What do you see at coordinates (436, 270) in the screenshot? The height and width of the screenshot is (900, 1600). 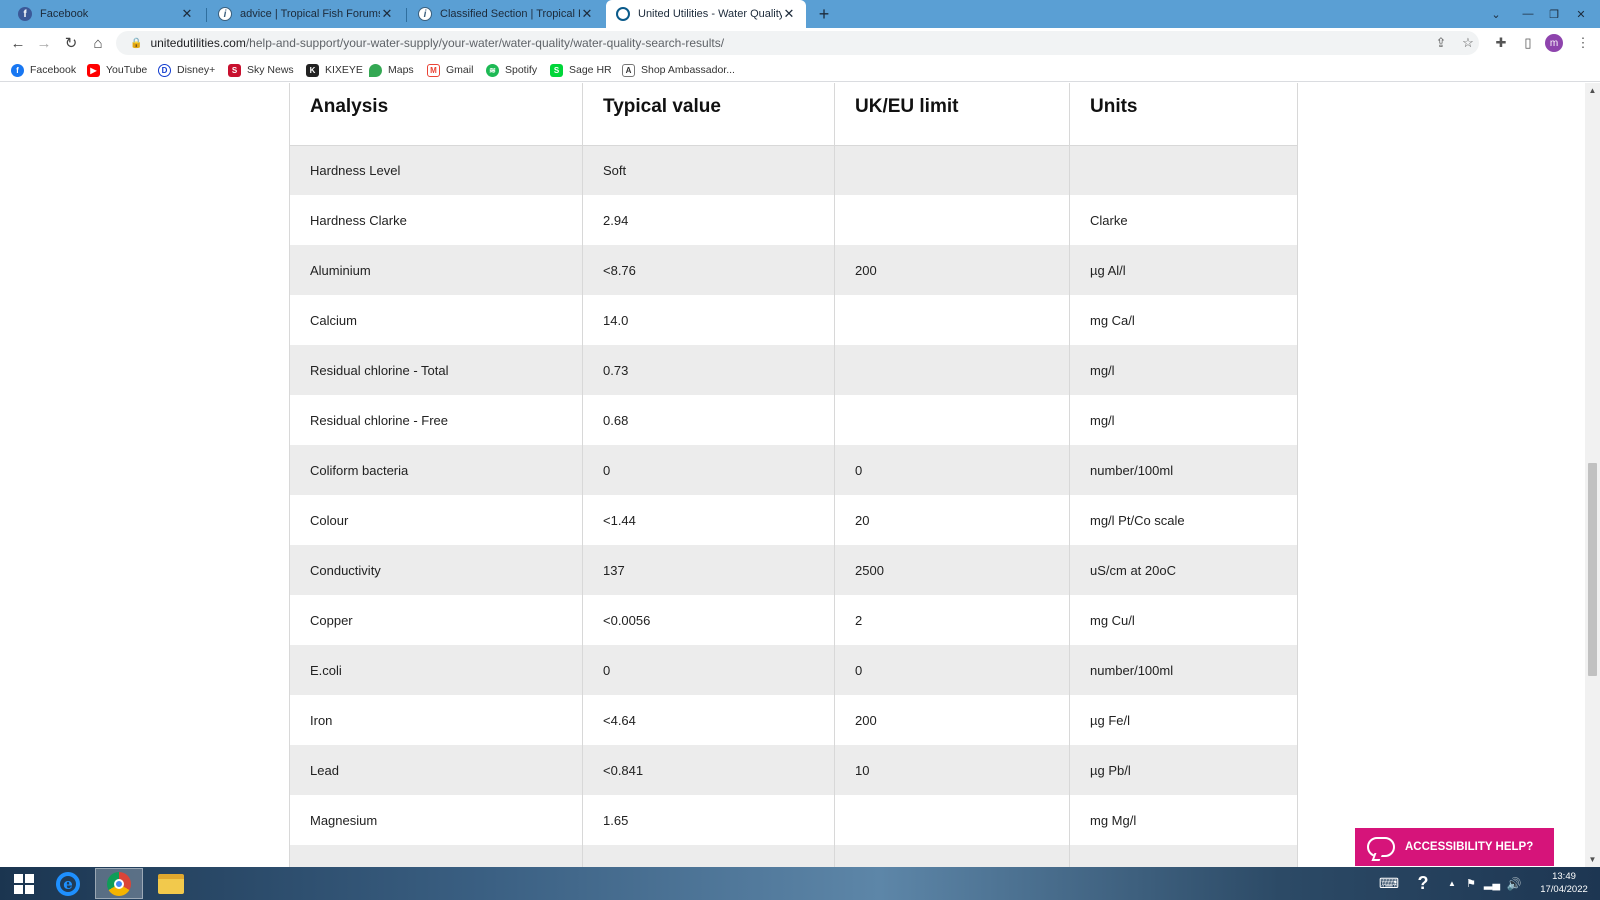 I see `cell-analysis: Aluminium` at bounding box center [436, 270].